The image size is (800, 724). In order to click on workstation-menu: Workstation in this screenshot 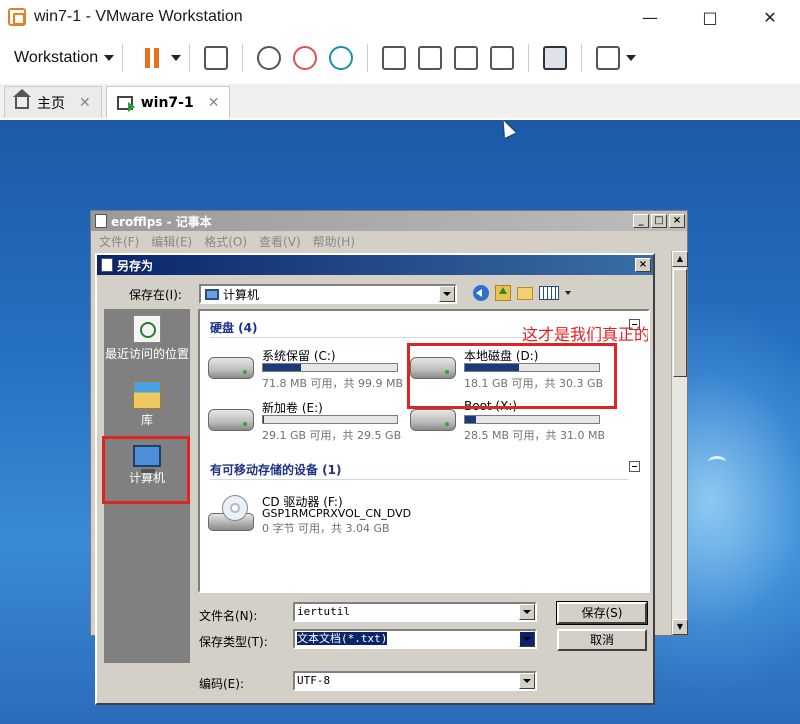, I will do `click(64, 58)`.